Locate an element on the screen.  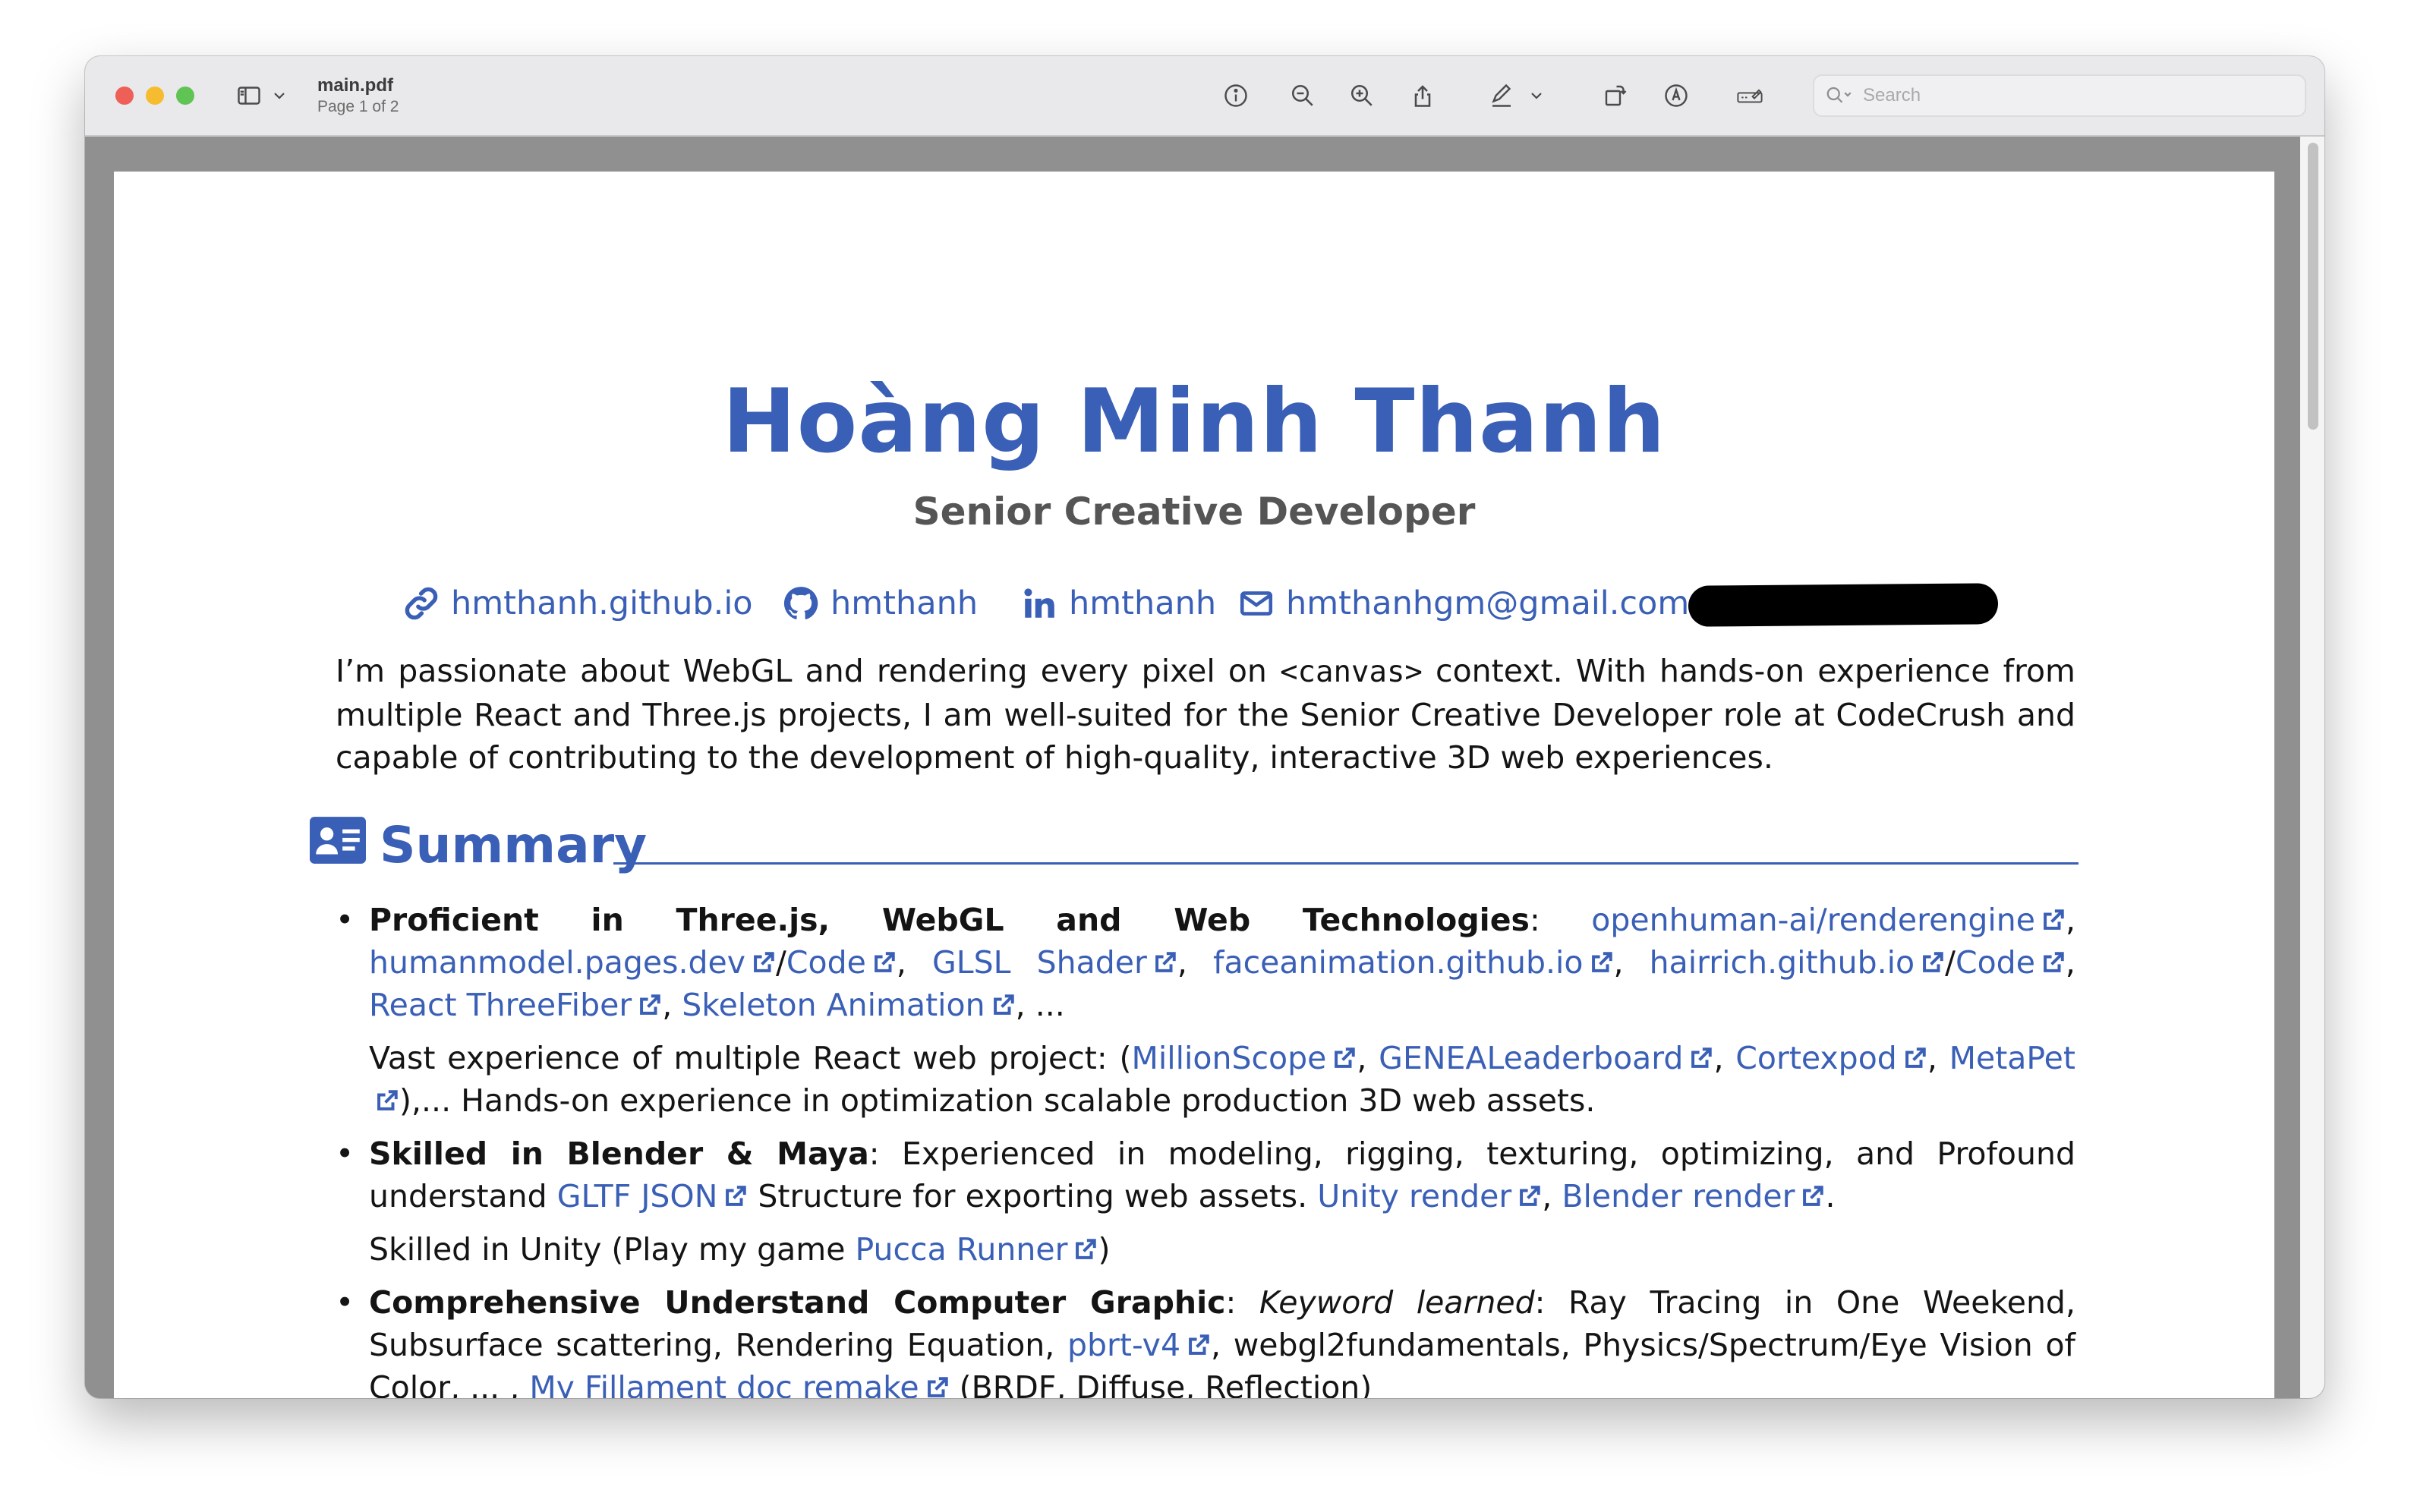
resume-role: Senior Creative Developer is located at coordinates (1194, 512).